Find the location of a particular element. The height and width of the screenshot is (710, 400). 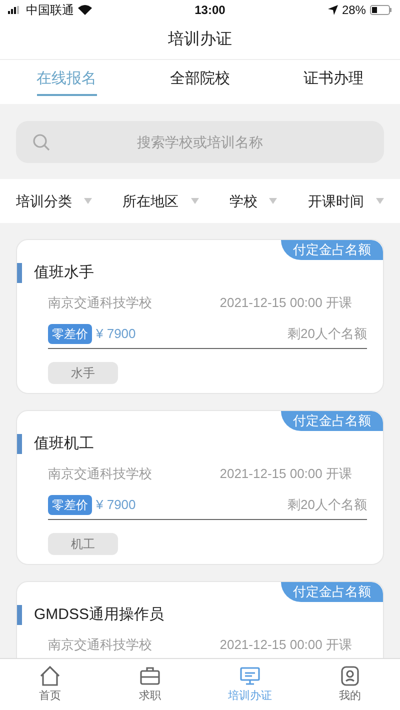

filter-dropdown: 学校 is located at coordinates (253, 201).